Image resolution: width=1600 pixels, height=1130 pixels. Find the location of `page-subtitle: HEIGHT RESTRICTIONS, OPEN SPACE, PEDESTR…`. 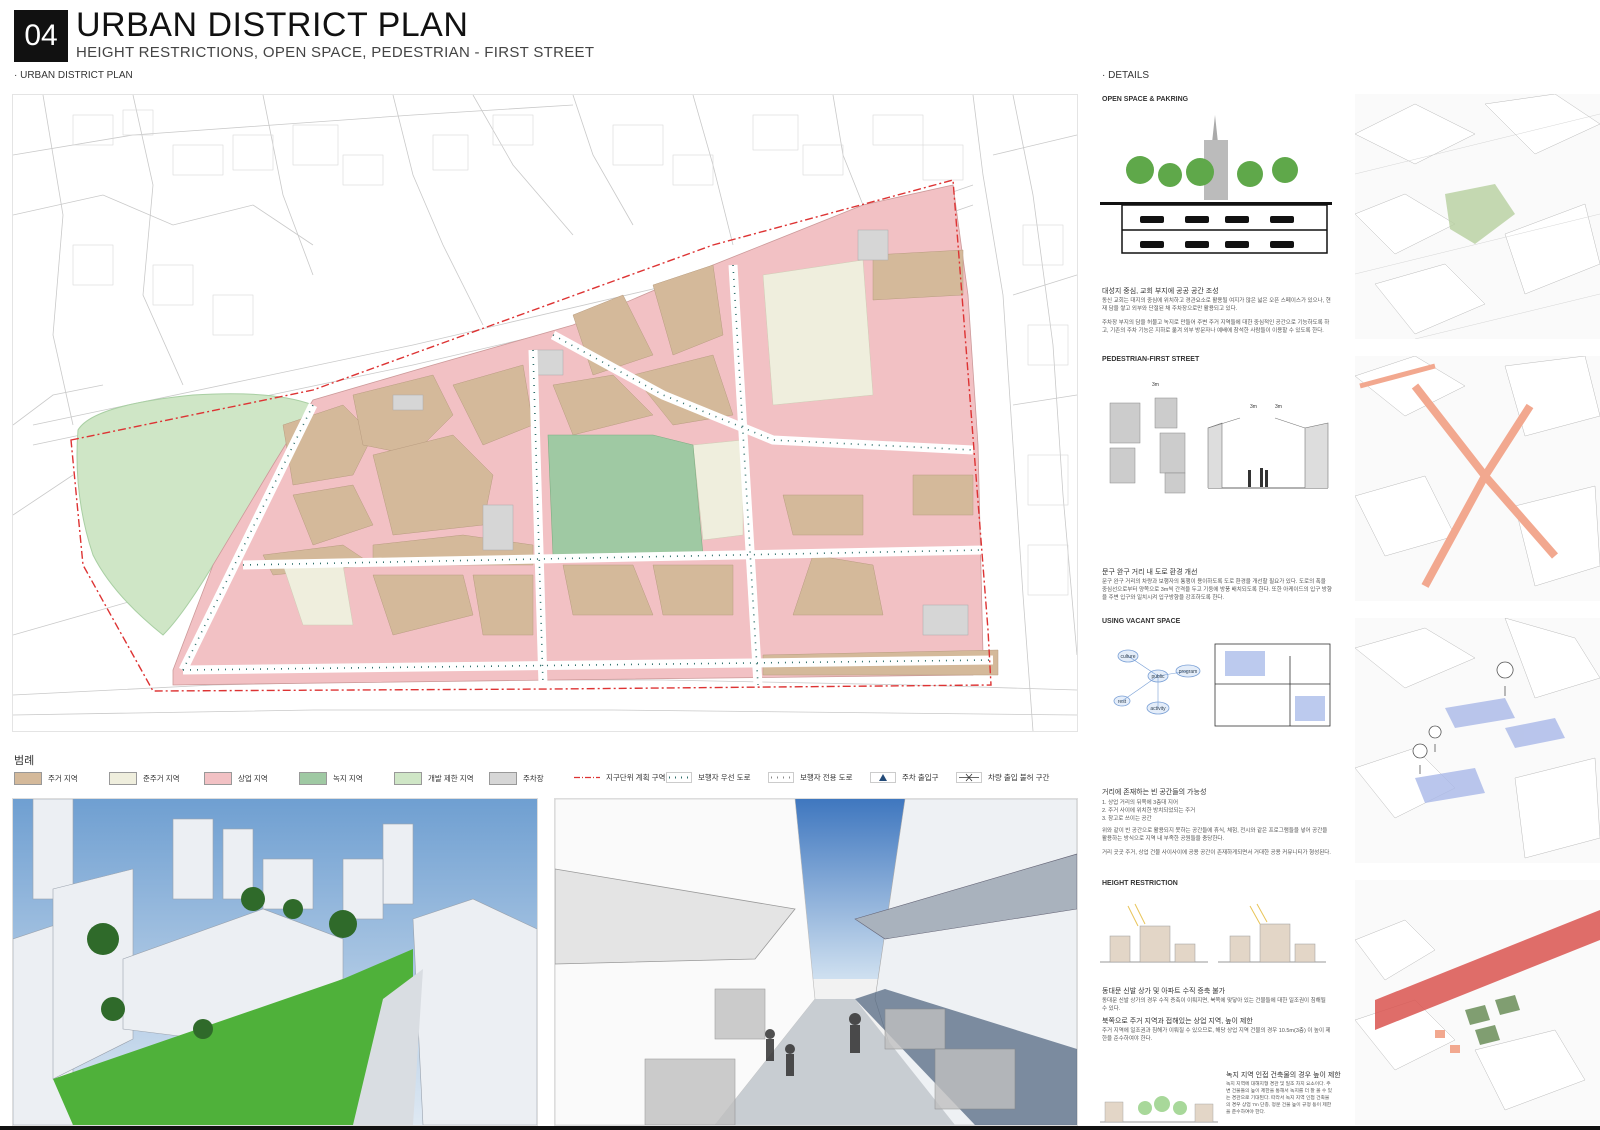

page-subtitle: HEIGHT RESTRICTIONS, OPEN SPACE, PEDESTR… is located at coordinates (335, 52).